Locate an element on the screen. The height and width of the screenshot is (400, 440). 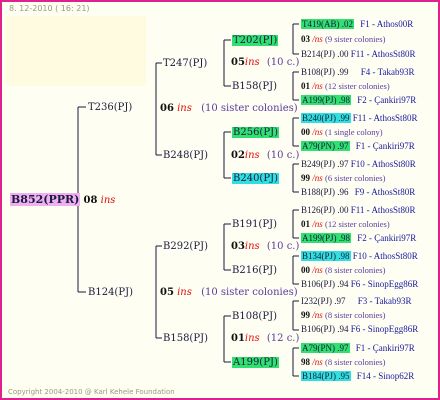
gen4-bot-code: B214(PJ) .00 is located at coordinates (325, 54).